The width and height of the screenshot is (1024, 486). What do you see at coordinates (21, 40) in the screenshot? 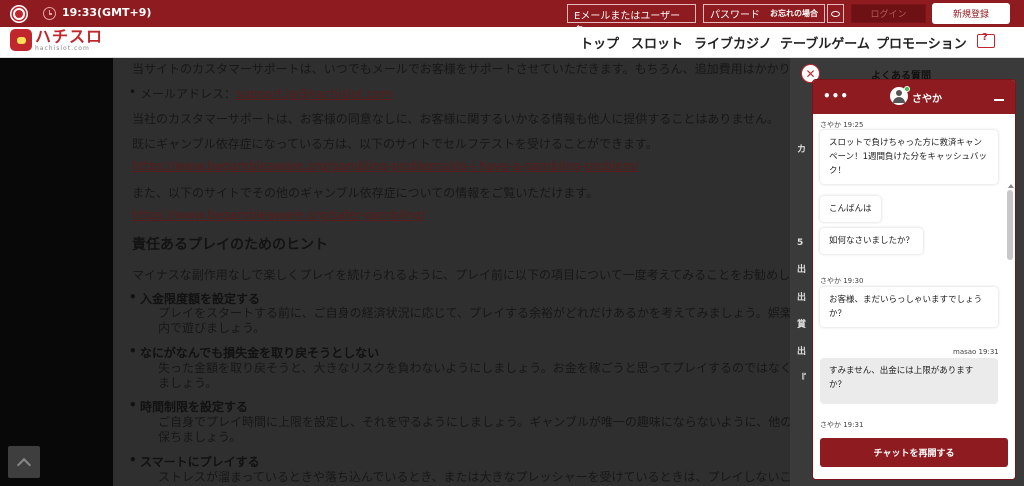
I see `mascot-icon` at bounding box center [21, 40].